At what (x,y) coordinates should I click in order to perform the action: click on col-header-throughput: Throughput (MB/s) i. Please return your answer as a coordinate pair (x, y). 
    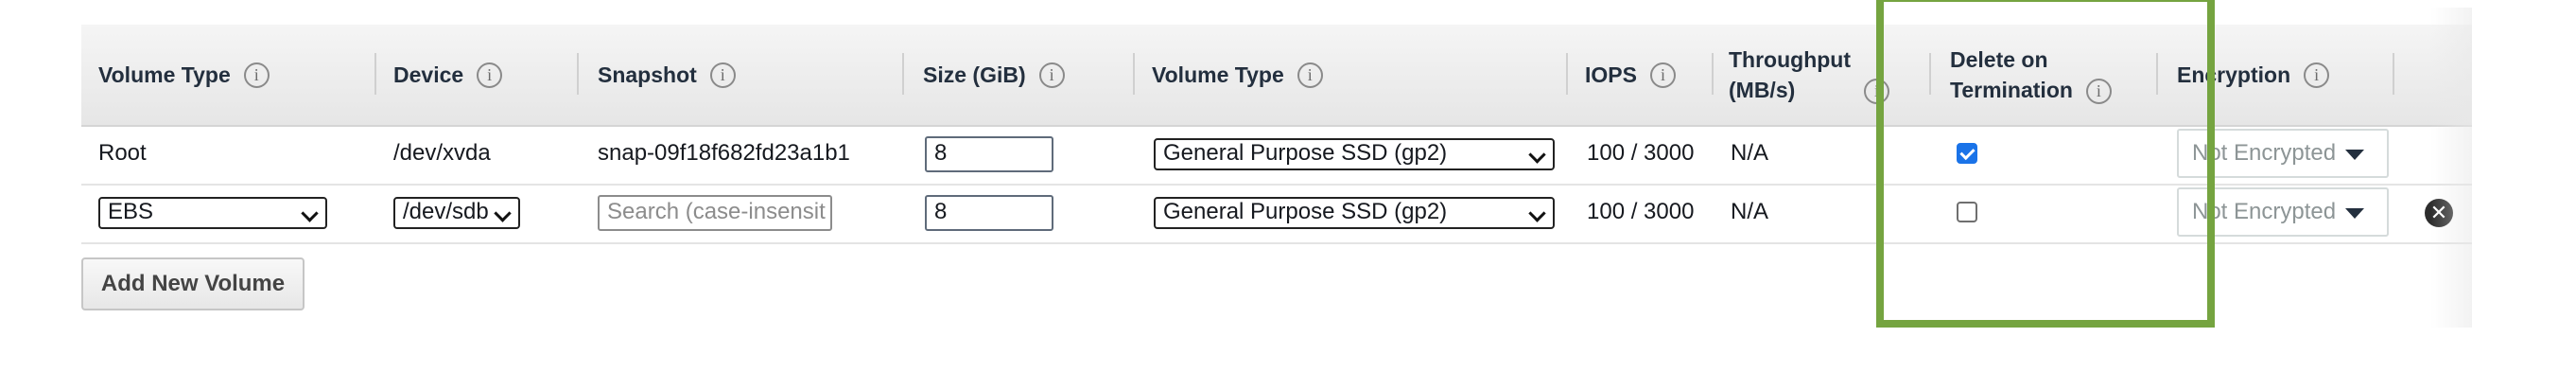
    Looking at the image, I should click on (1809, 75).